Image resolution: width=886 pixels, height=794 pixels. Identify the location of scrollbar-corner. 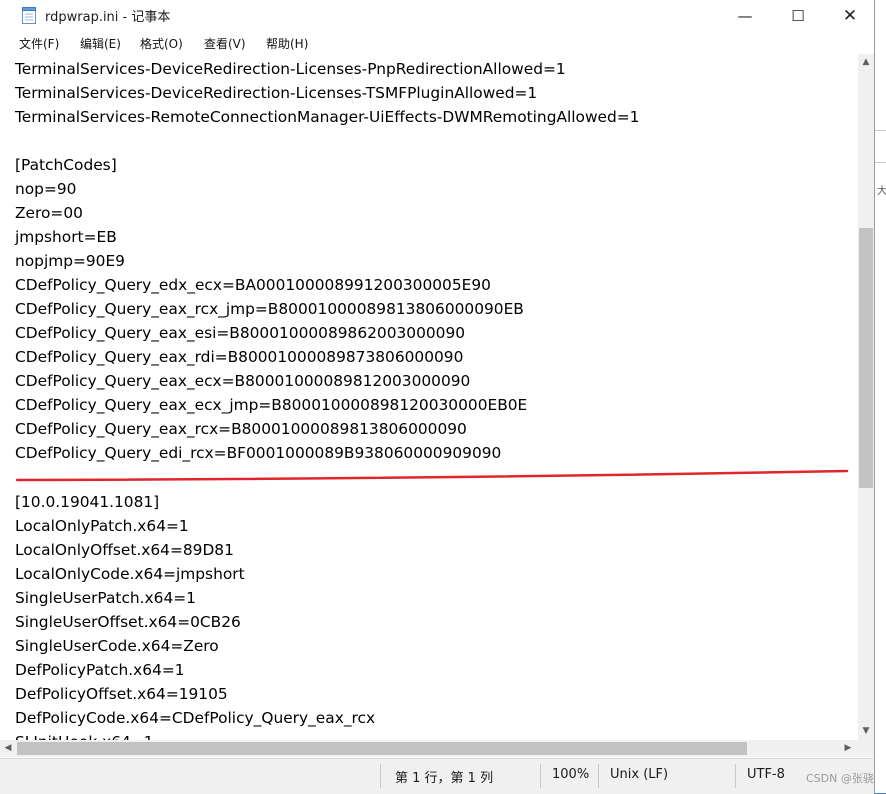
(866, 748).